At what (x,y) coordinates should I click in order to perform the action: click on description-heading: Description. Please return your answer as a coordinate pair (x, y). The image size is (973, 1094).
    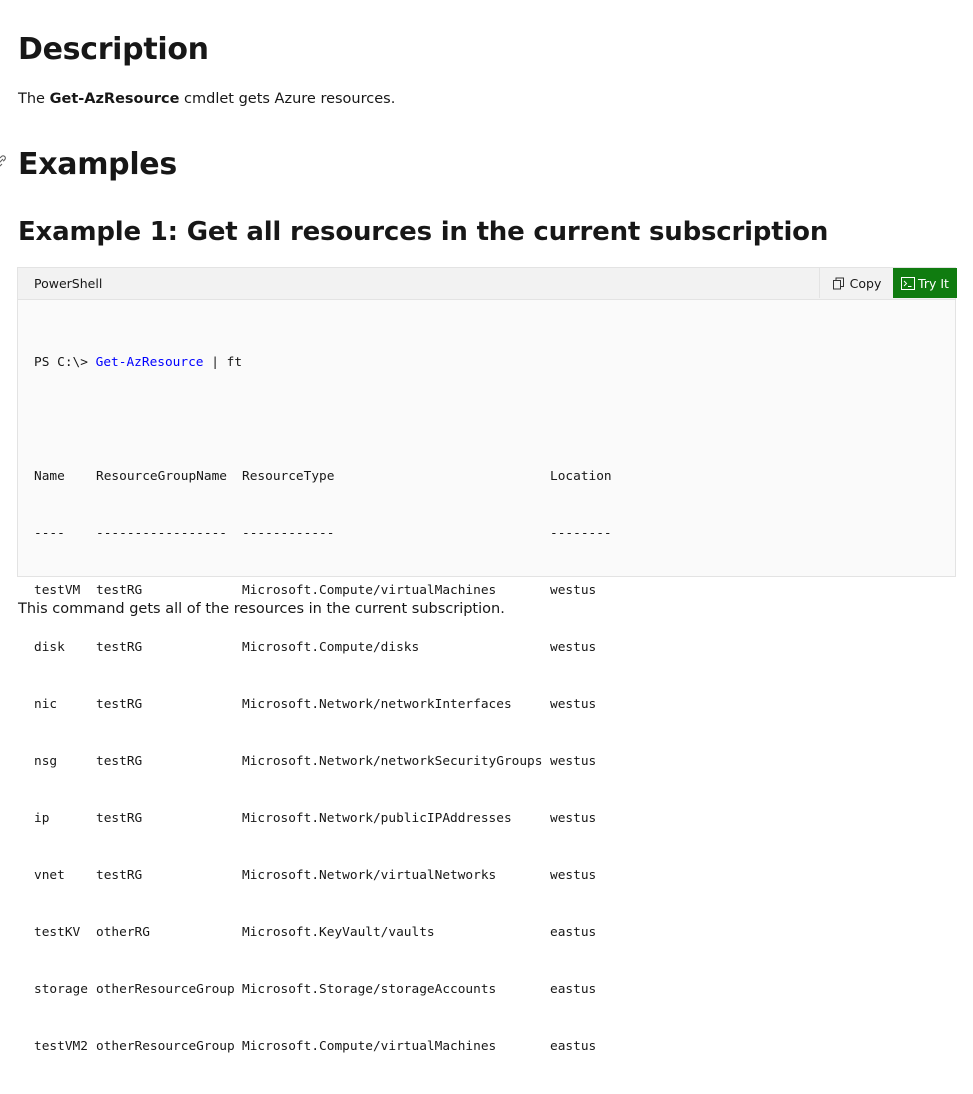
    Looking at the image, I should click on (113, 49).